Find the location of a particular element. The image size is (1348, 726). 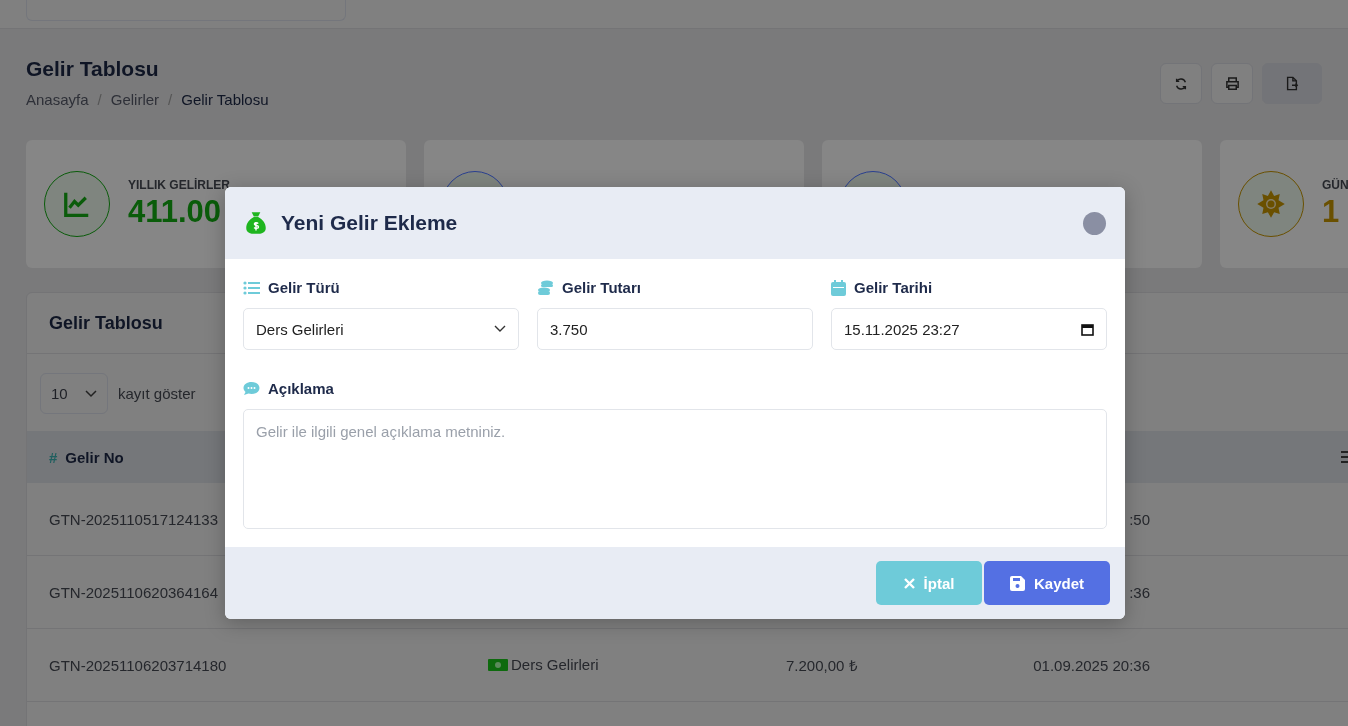

export-button is located at coordinates (1292, 83).